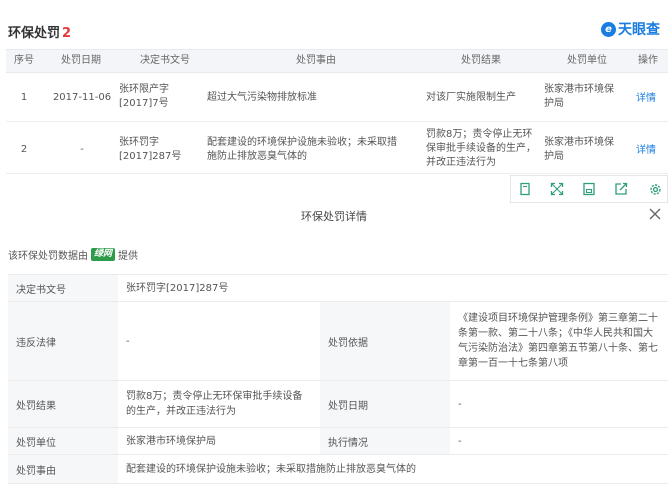 The width and height of the screenshot is (668, 494). I want to click on row-date: -, so click(82, 149).